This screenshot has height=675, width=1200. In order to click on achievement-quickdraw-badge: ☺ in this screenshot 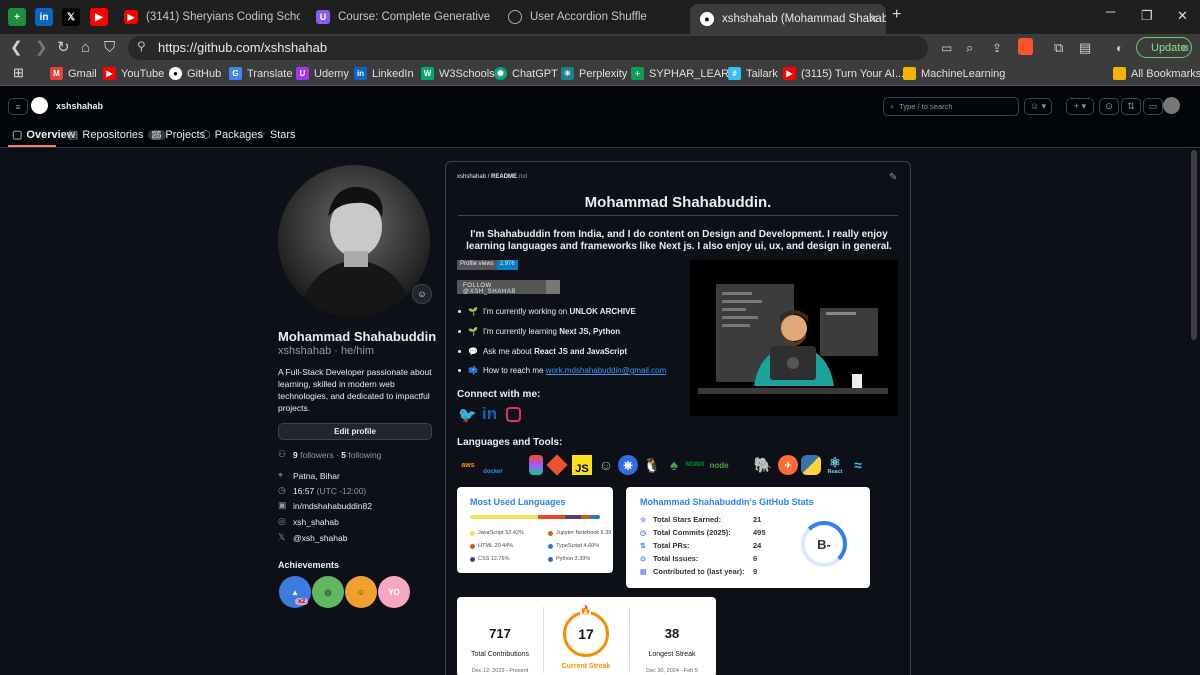, I will do `click(361, 592)`.